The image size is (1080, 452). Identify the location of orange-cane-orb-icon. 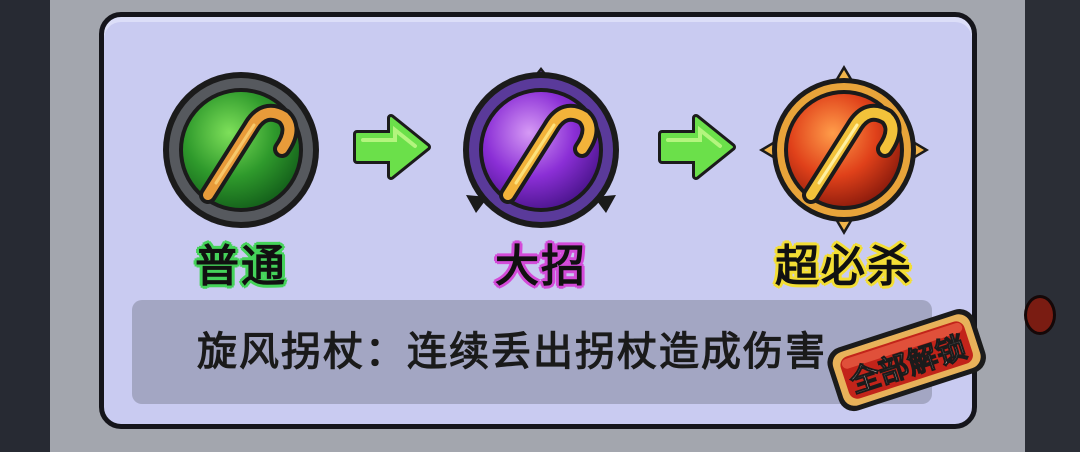
(844, 150).